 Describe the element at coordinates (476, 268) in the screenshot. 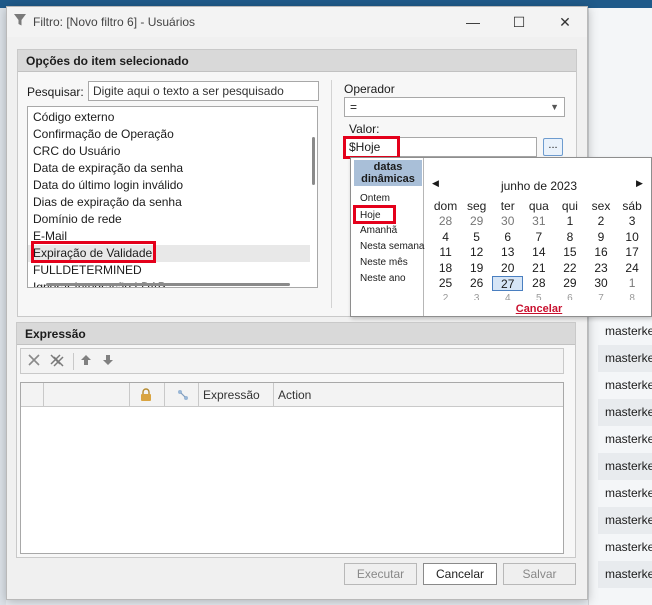

I see `calendar-day: 19` at that location.